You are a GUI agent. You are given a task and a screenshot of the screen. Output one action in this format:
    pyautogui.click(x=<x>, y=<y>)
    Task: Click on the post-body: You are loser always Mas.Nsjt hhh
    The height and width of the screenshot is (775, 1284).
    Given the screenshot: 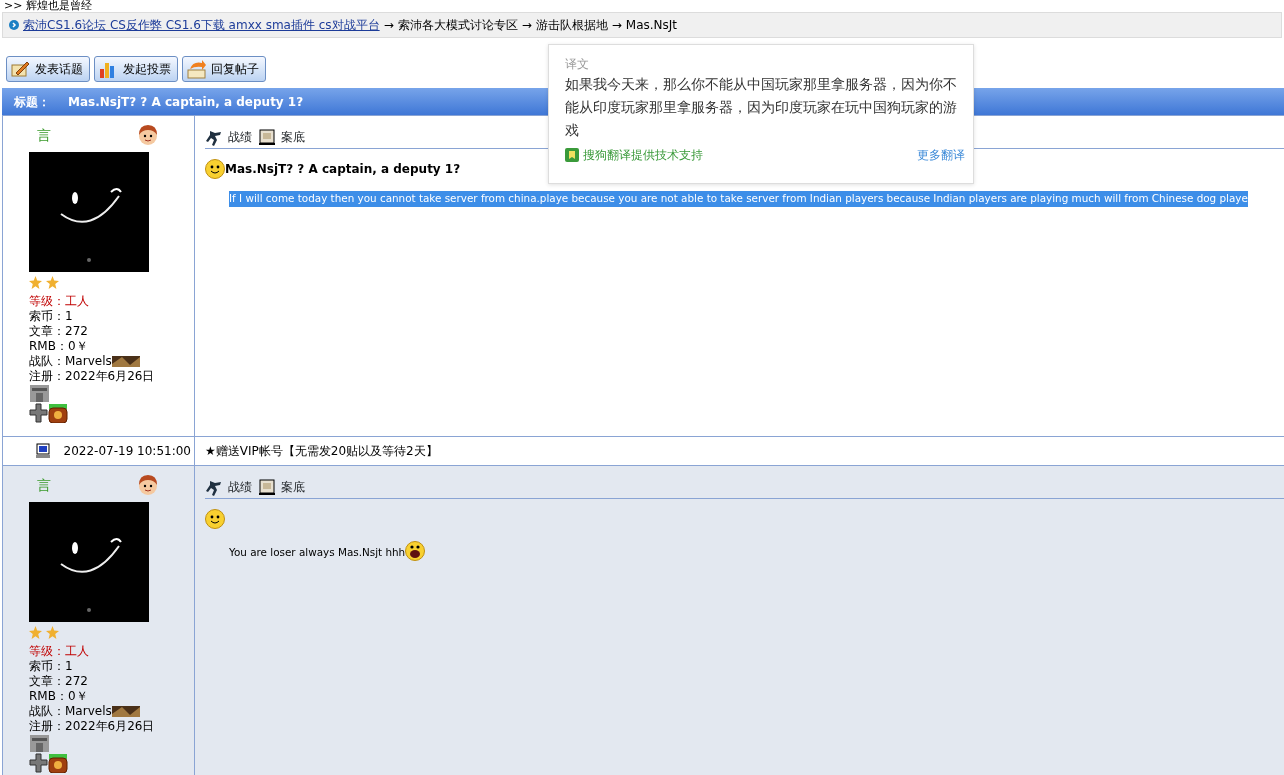 What is the action you would take?
    pyautogui.click(x=317, y=553)
    